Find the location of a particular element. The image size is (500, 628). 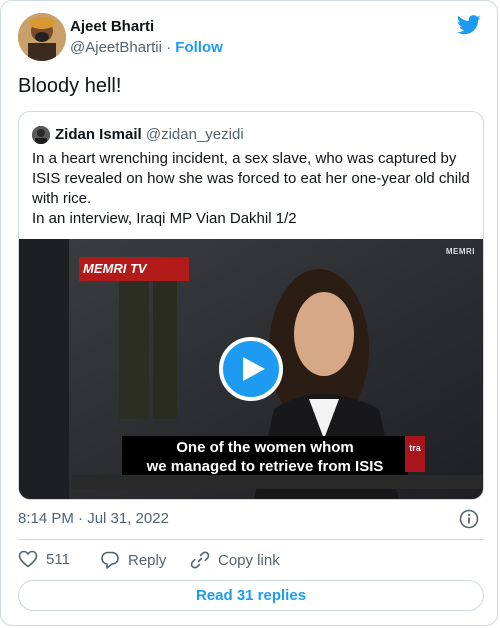

quoted-author-name: Zidan Ismail is located at coordinates (98, 134).